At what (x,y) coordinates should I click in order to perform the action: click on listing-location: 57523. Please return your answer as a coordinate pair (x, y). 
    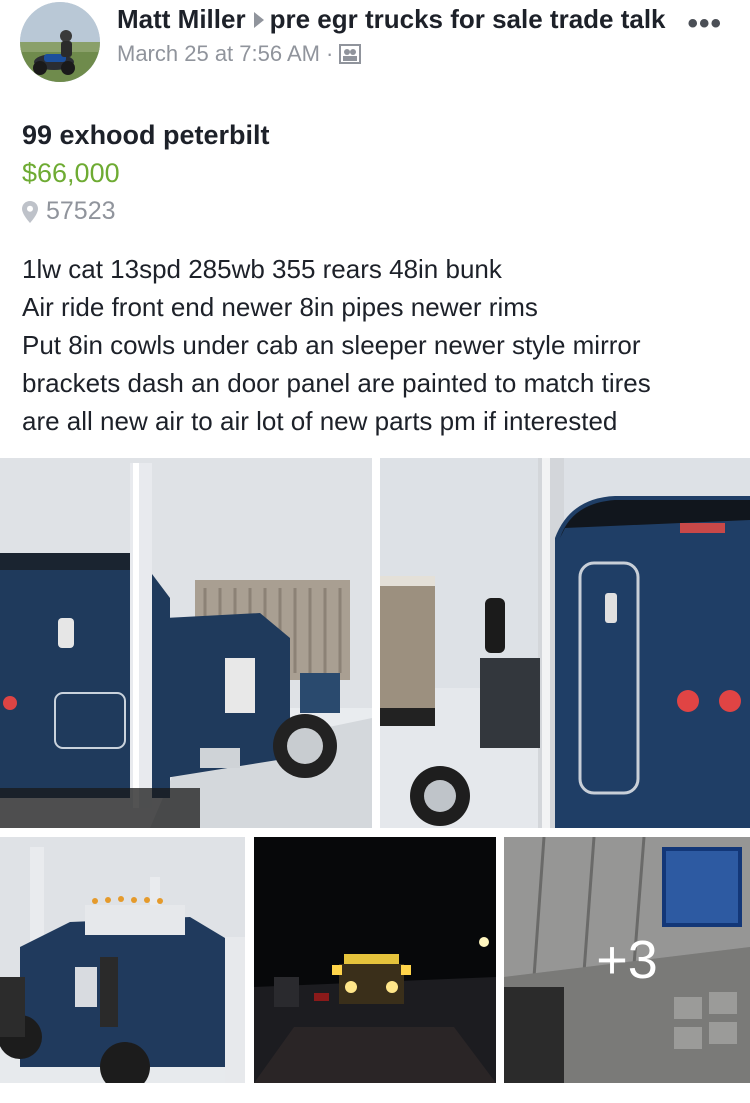
    Looking at the image, I should click on (69, 211).